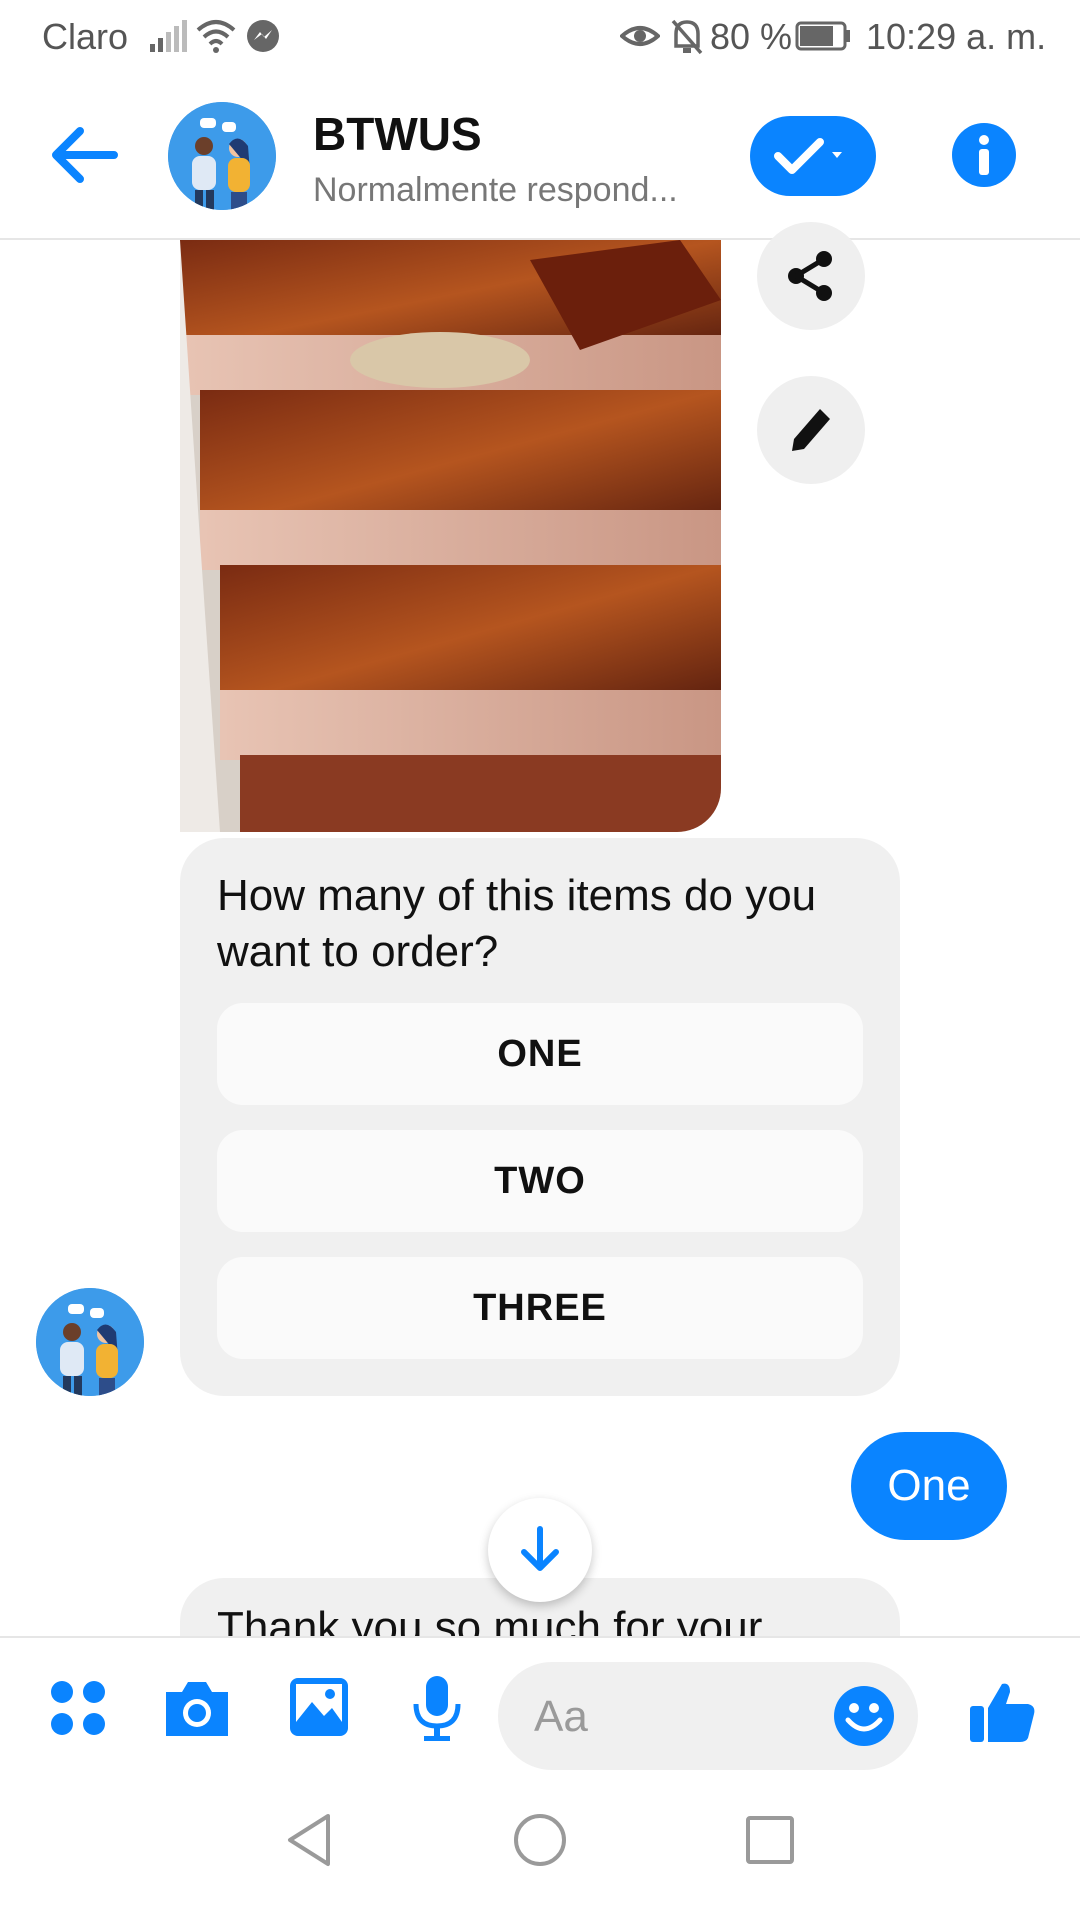  What do you see at coordinates (956, 36) in the screenshot?
I see `clock: 10:29 a. m.` at bounding box center [956, 36].